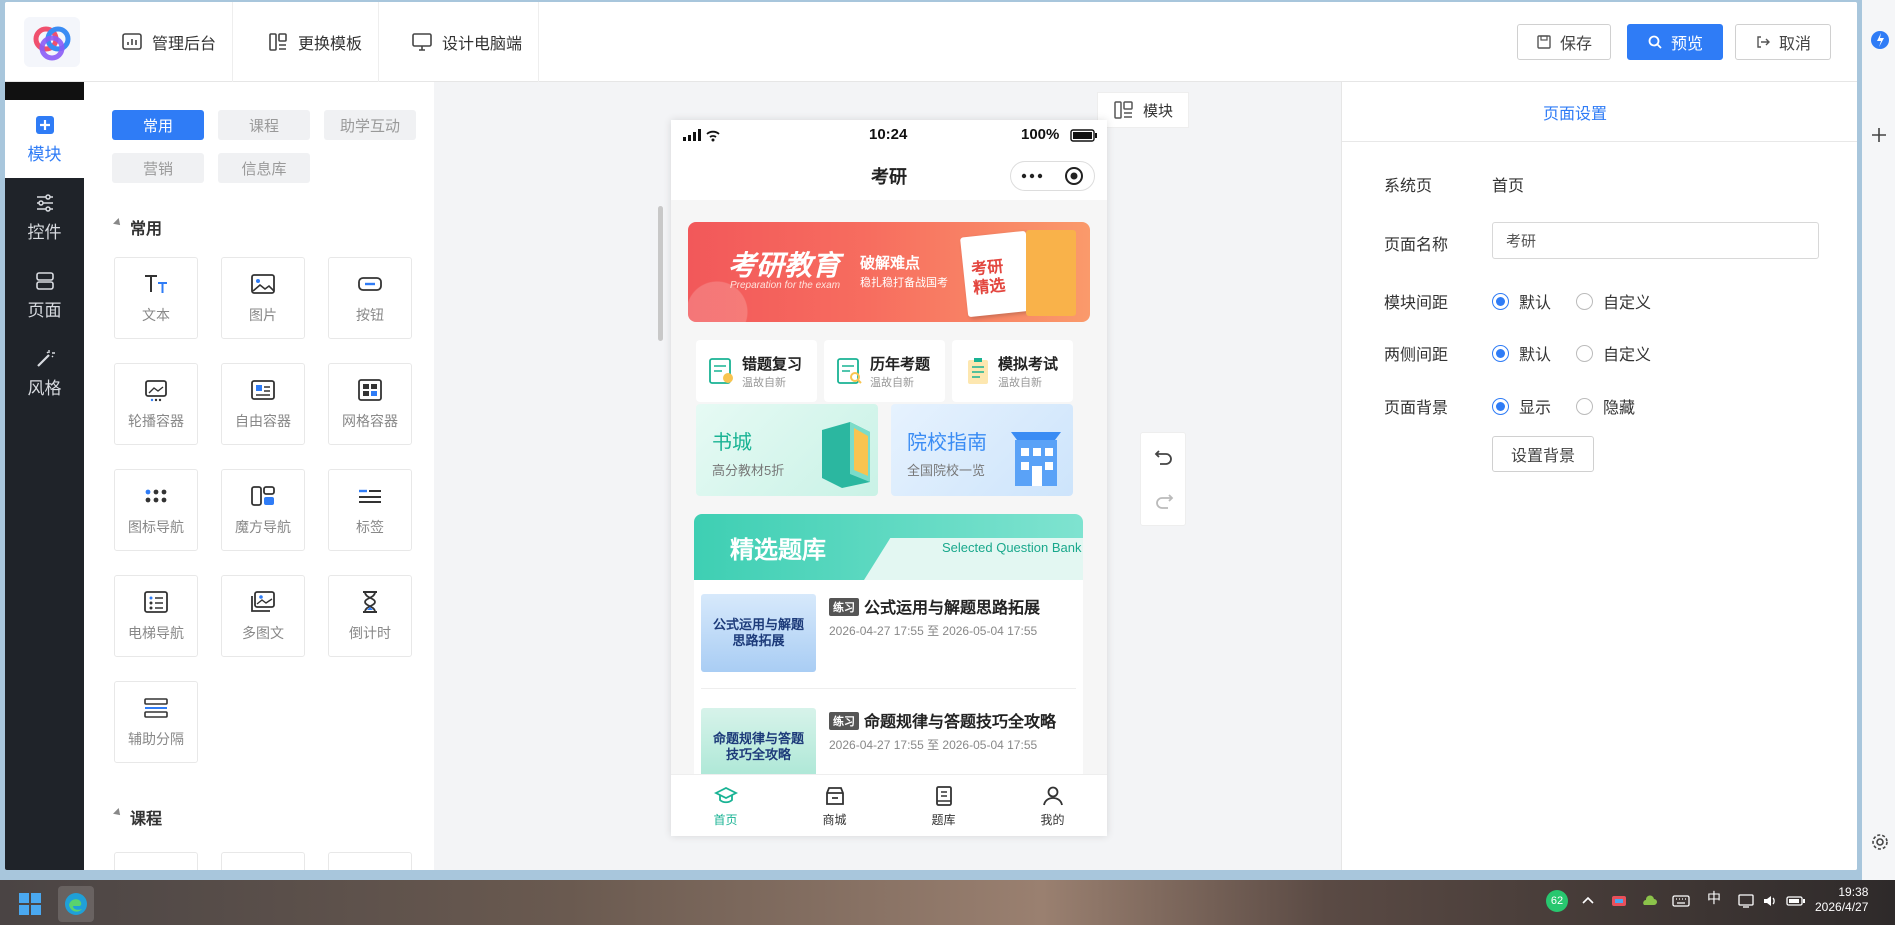 Image resolution: width=1895 pixels, height=925 pixels. Describe the element at coordinates (44, 373) in the screenshot. I see `sidebar-item-style: 风格` at that location.